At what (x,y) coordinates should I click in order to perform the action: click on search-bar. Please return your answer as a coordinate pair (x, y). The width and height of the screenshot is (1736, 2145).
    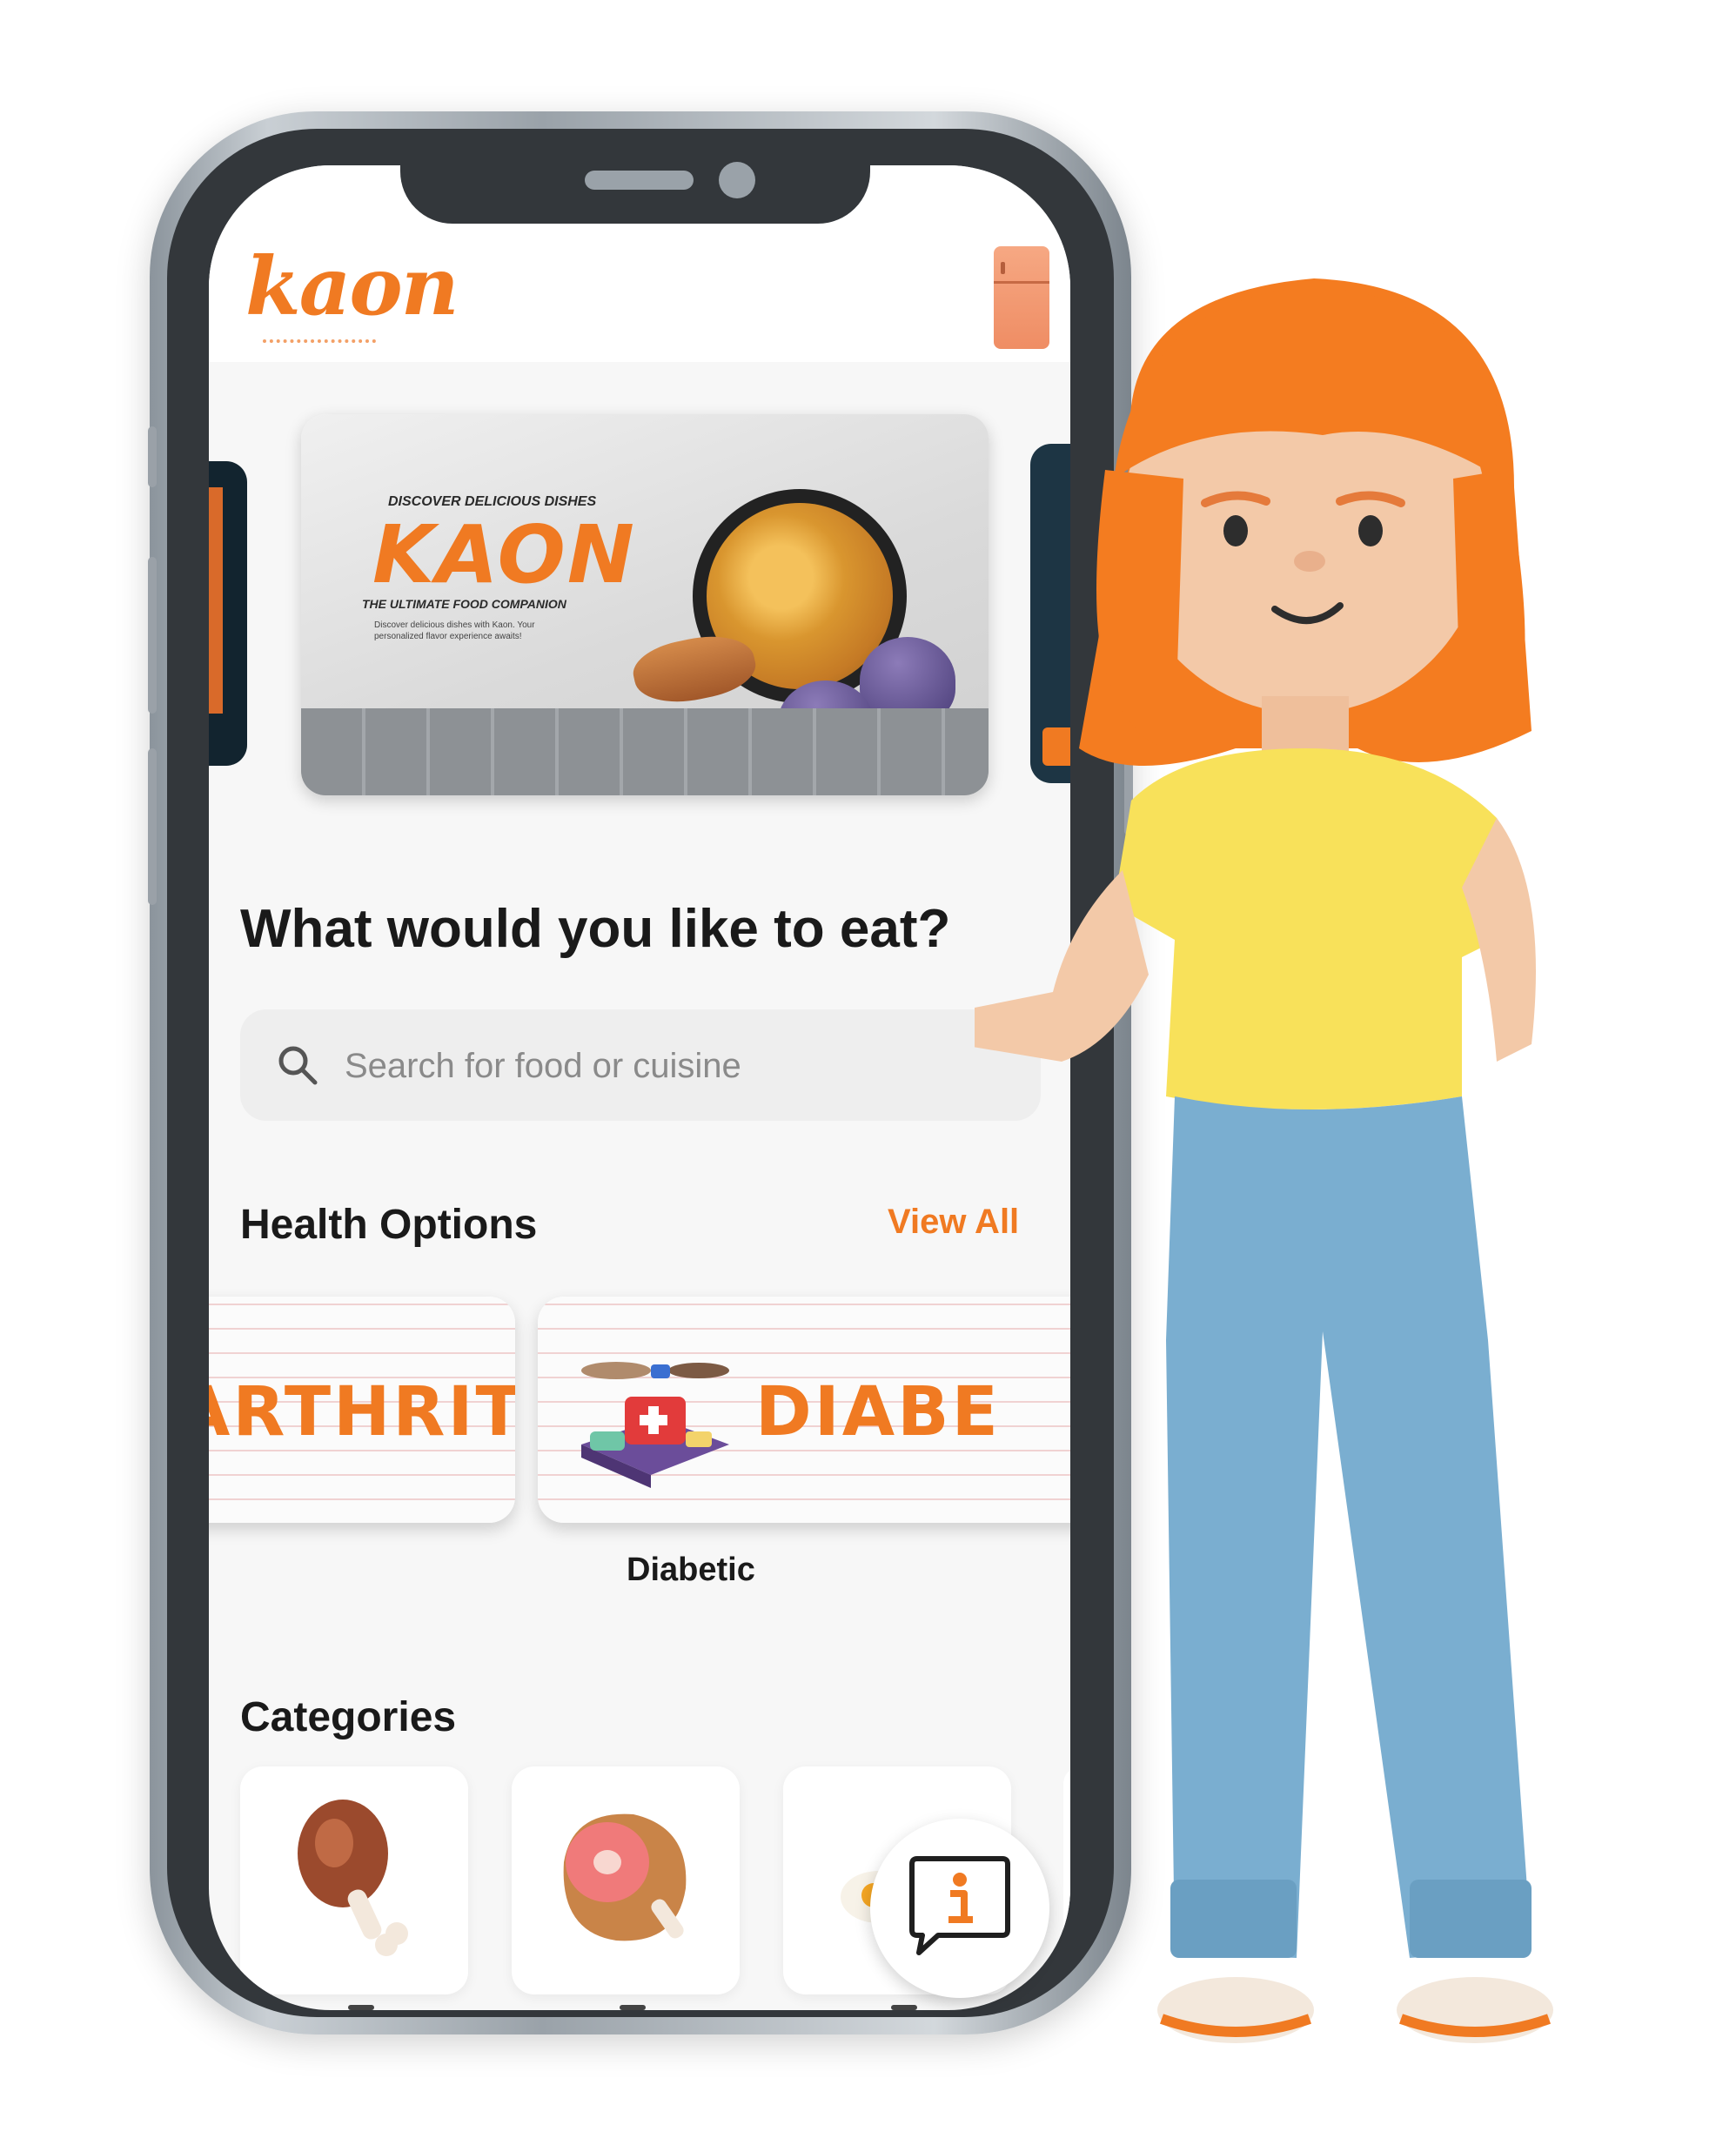
    Looking at the image, I should click on (640, 1065).